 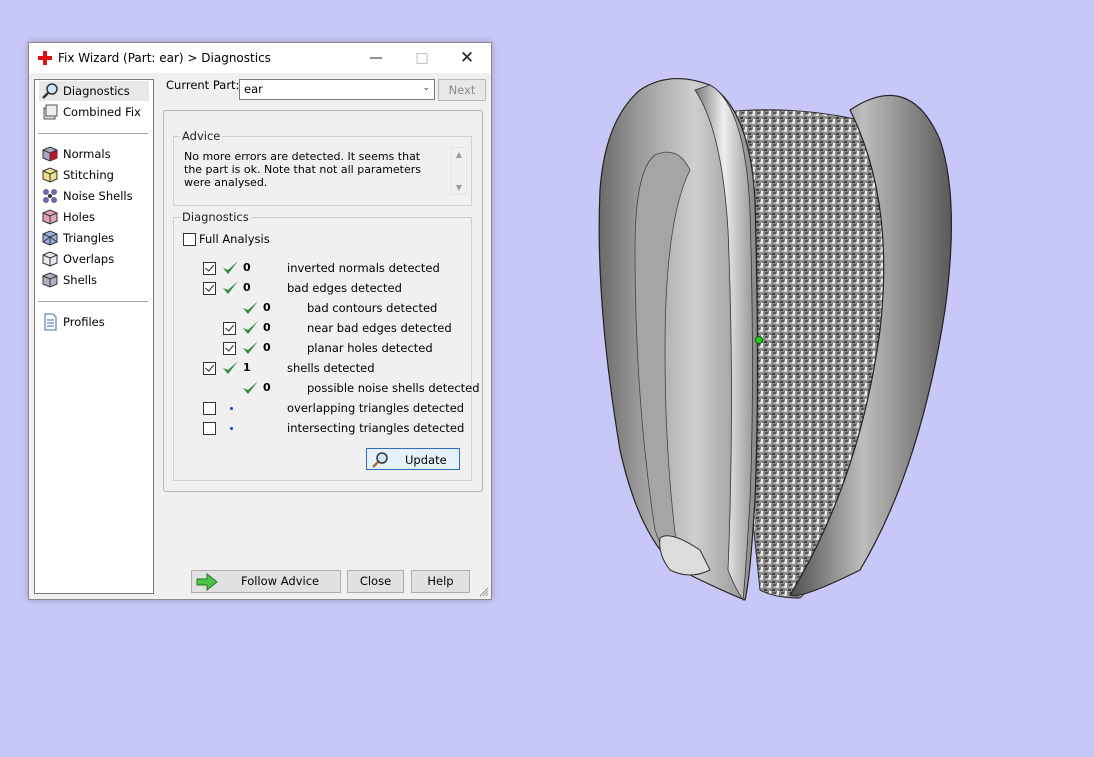 I want to click on cube-yellow-icon, so click(x=50, y=175).